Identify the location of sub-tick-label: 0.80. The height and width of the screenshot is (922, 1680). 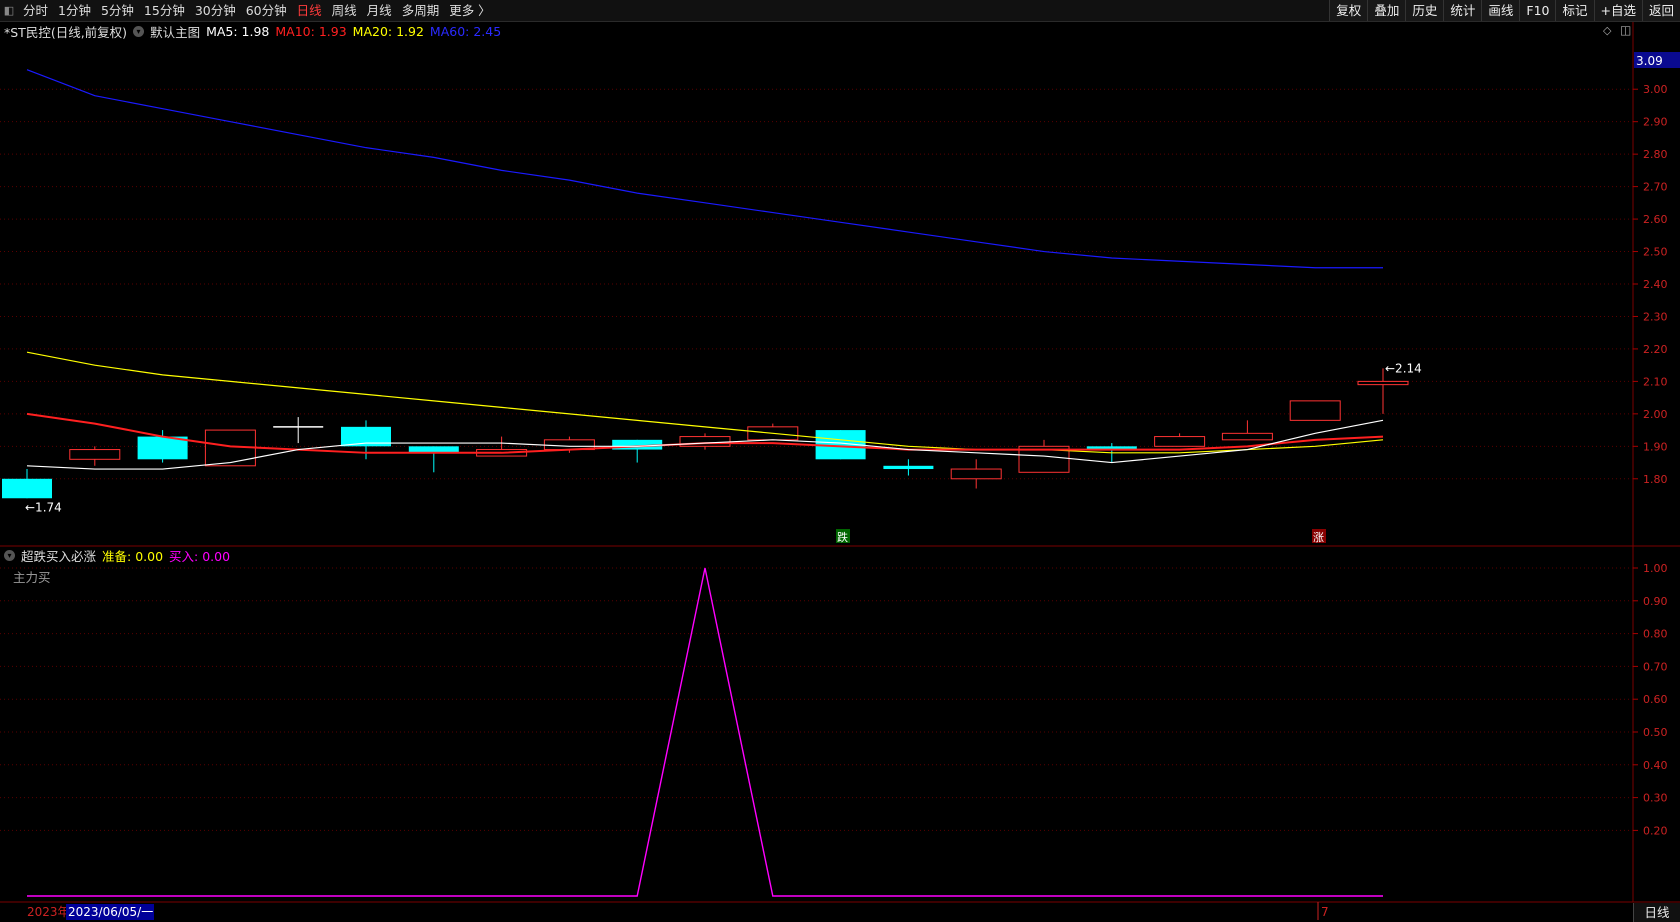
(1655, 634).